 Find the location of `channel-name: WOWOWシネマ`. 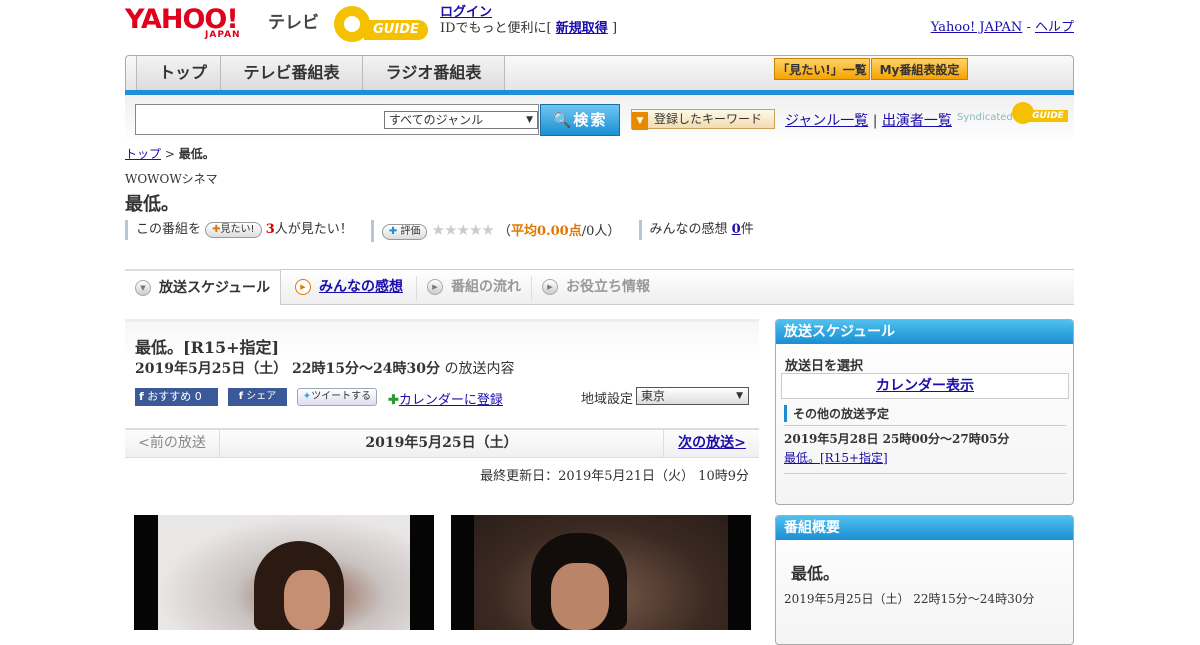

channel-name: WOWOWシネマ is located at coordinates (171, 179).